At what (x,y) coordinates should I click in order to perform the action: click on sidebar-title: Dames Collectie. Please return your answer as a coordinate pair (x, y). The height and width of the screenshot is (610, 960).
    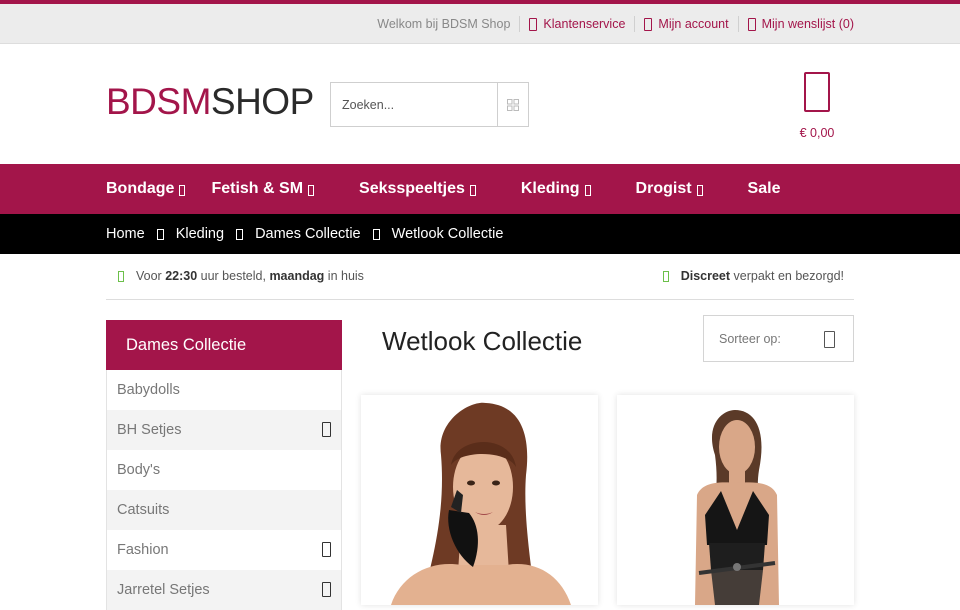
    Looking at the image, I should click on (224, 345).